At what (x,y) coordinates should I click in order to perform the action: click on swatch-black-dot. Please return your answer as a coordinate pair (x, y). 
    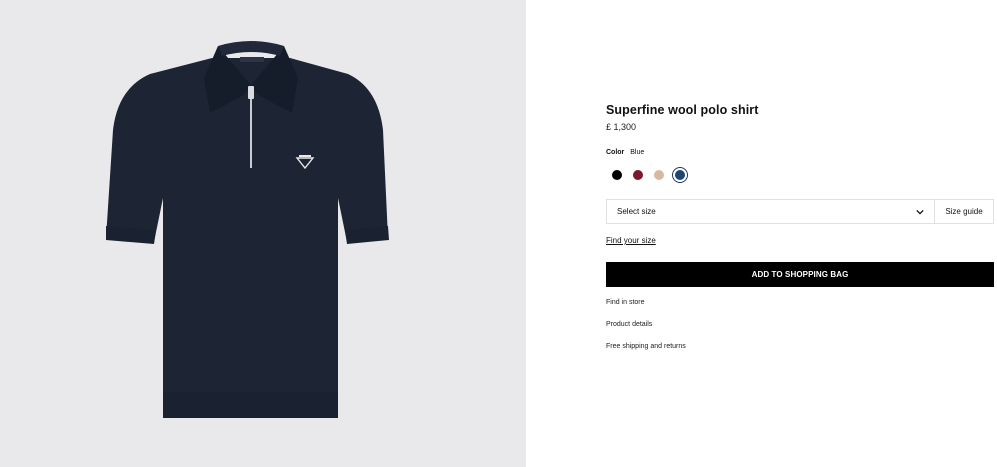
    Looking at the image, I should click on (617, 175).